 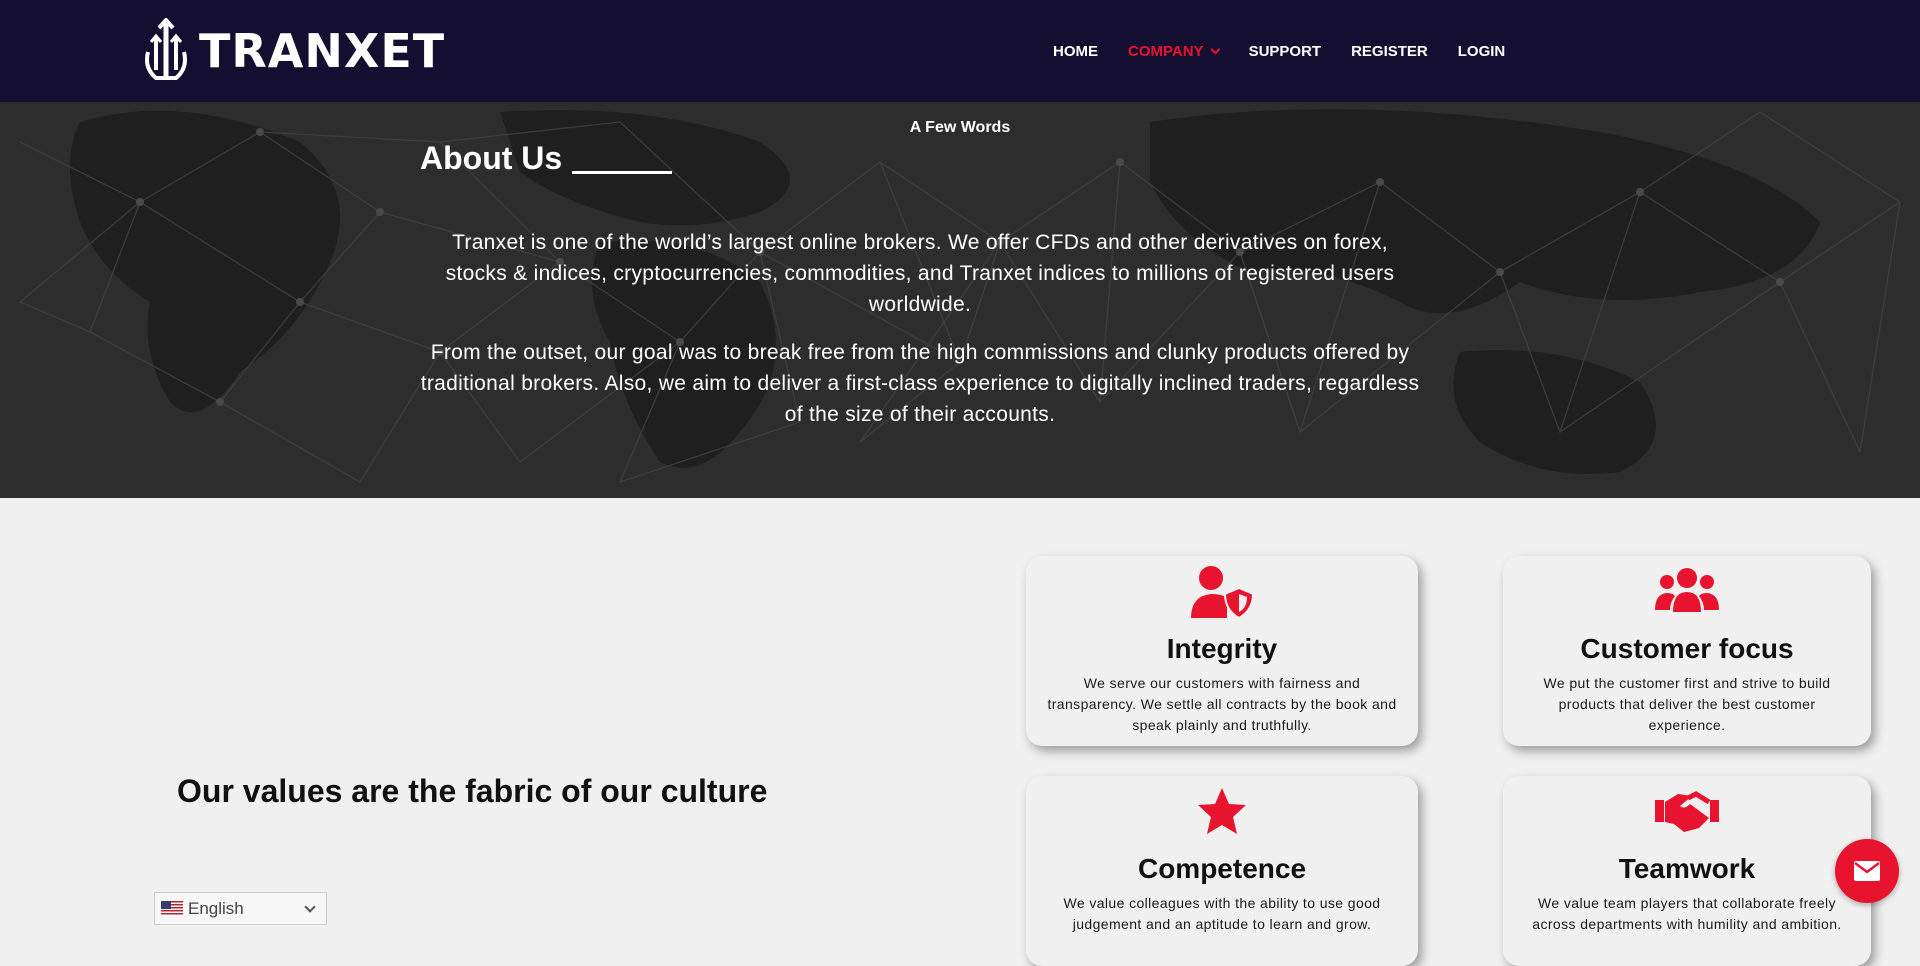 I want to click on user-shield-icon, so click(x=1222, y=592).